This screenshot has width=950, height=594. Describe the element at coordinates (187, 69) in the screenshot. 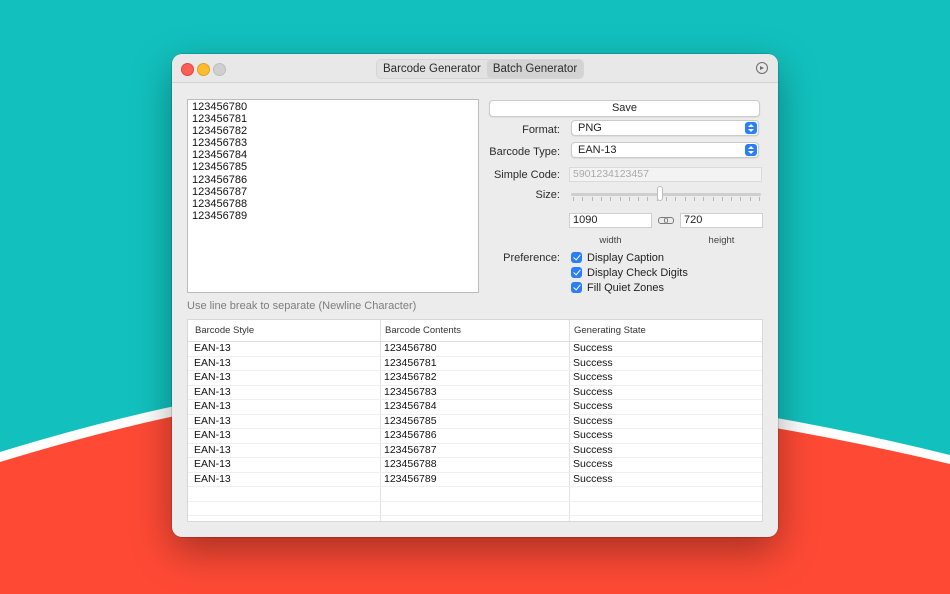

I see `close-window-button` at that location.